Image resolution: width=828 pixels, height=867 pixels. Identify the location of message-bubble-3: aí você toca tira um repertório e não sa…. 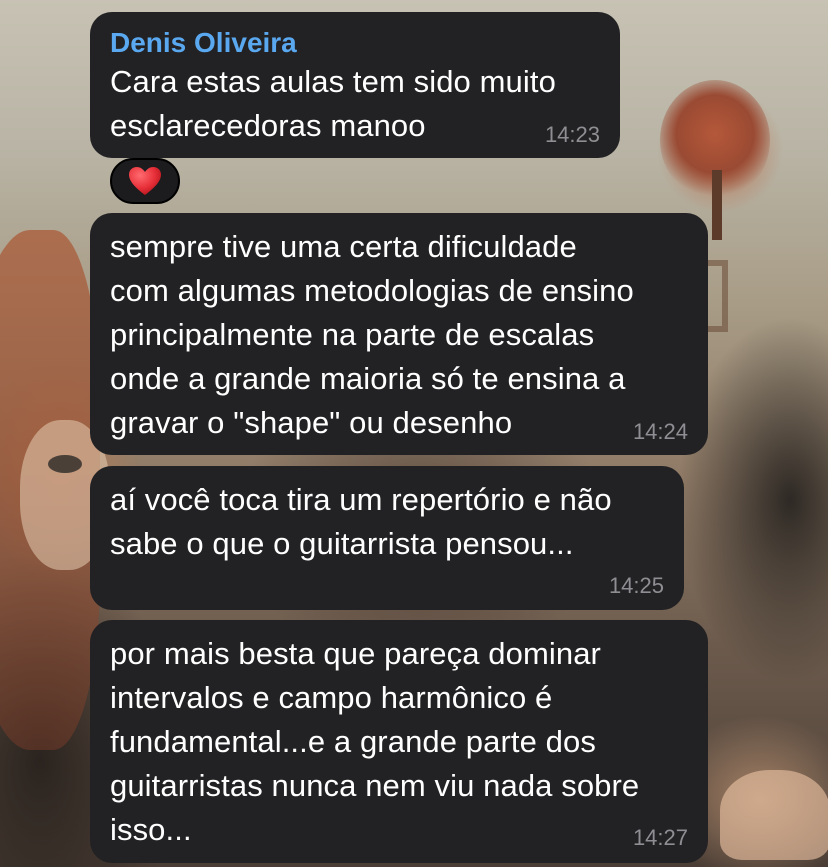
(387, 538).